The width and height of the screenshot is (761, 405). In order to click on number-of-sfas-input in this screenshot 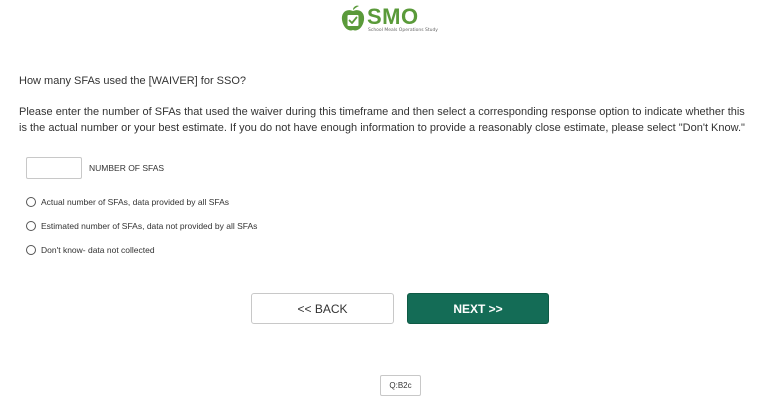, I will do `click(54, 168)`.